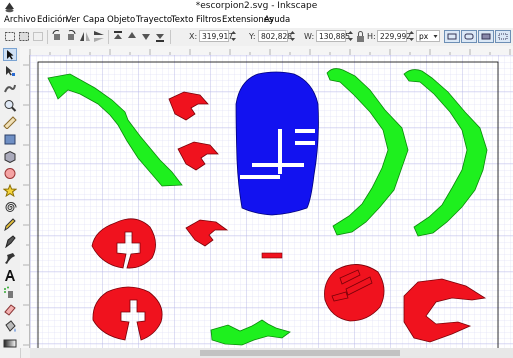 Image resolution: width=513 pixels, height=358 pixels. Describe the element at coordinates (292, 36) in the screenshot. I see `y-spin-icon` at that location.